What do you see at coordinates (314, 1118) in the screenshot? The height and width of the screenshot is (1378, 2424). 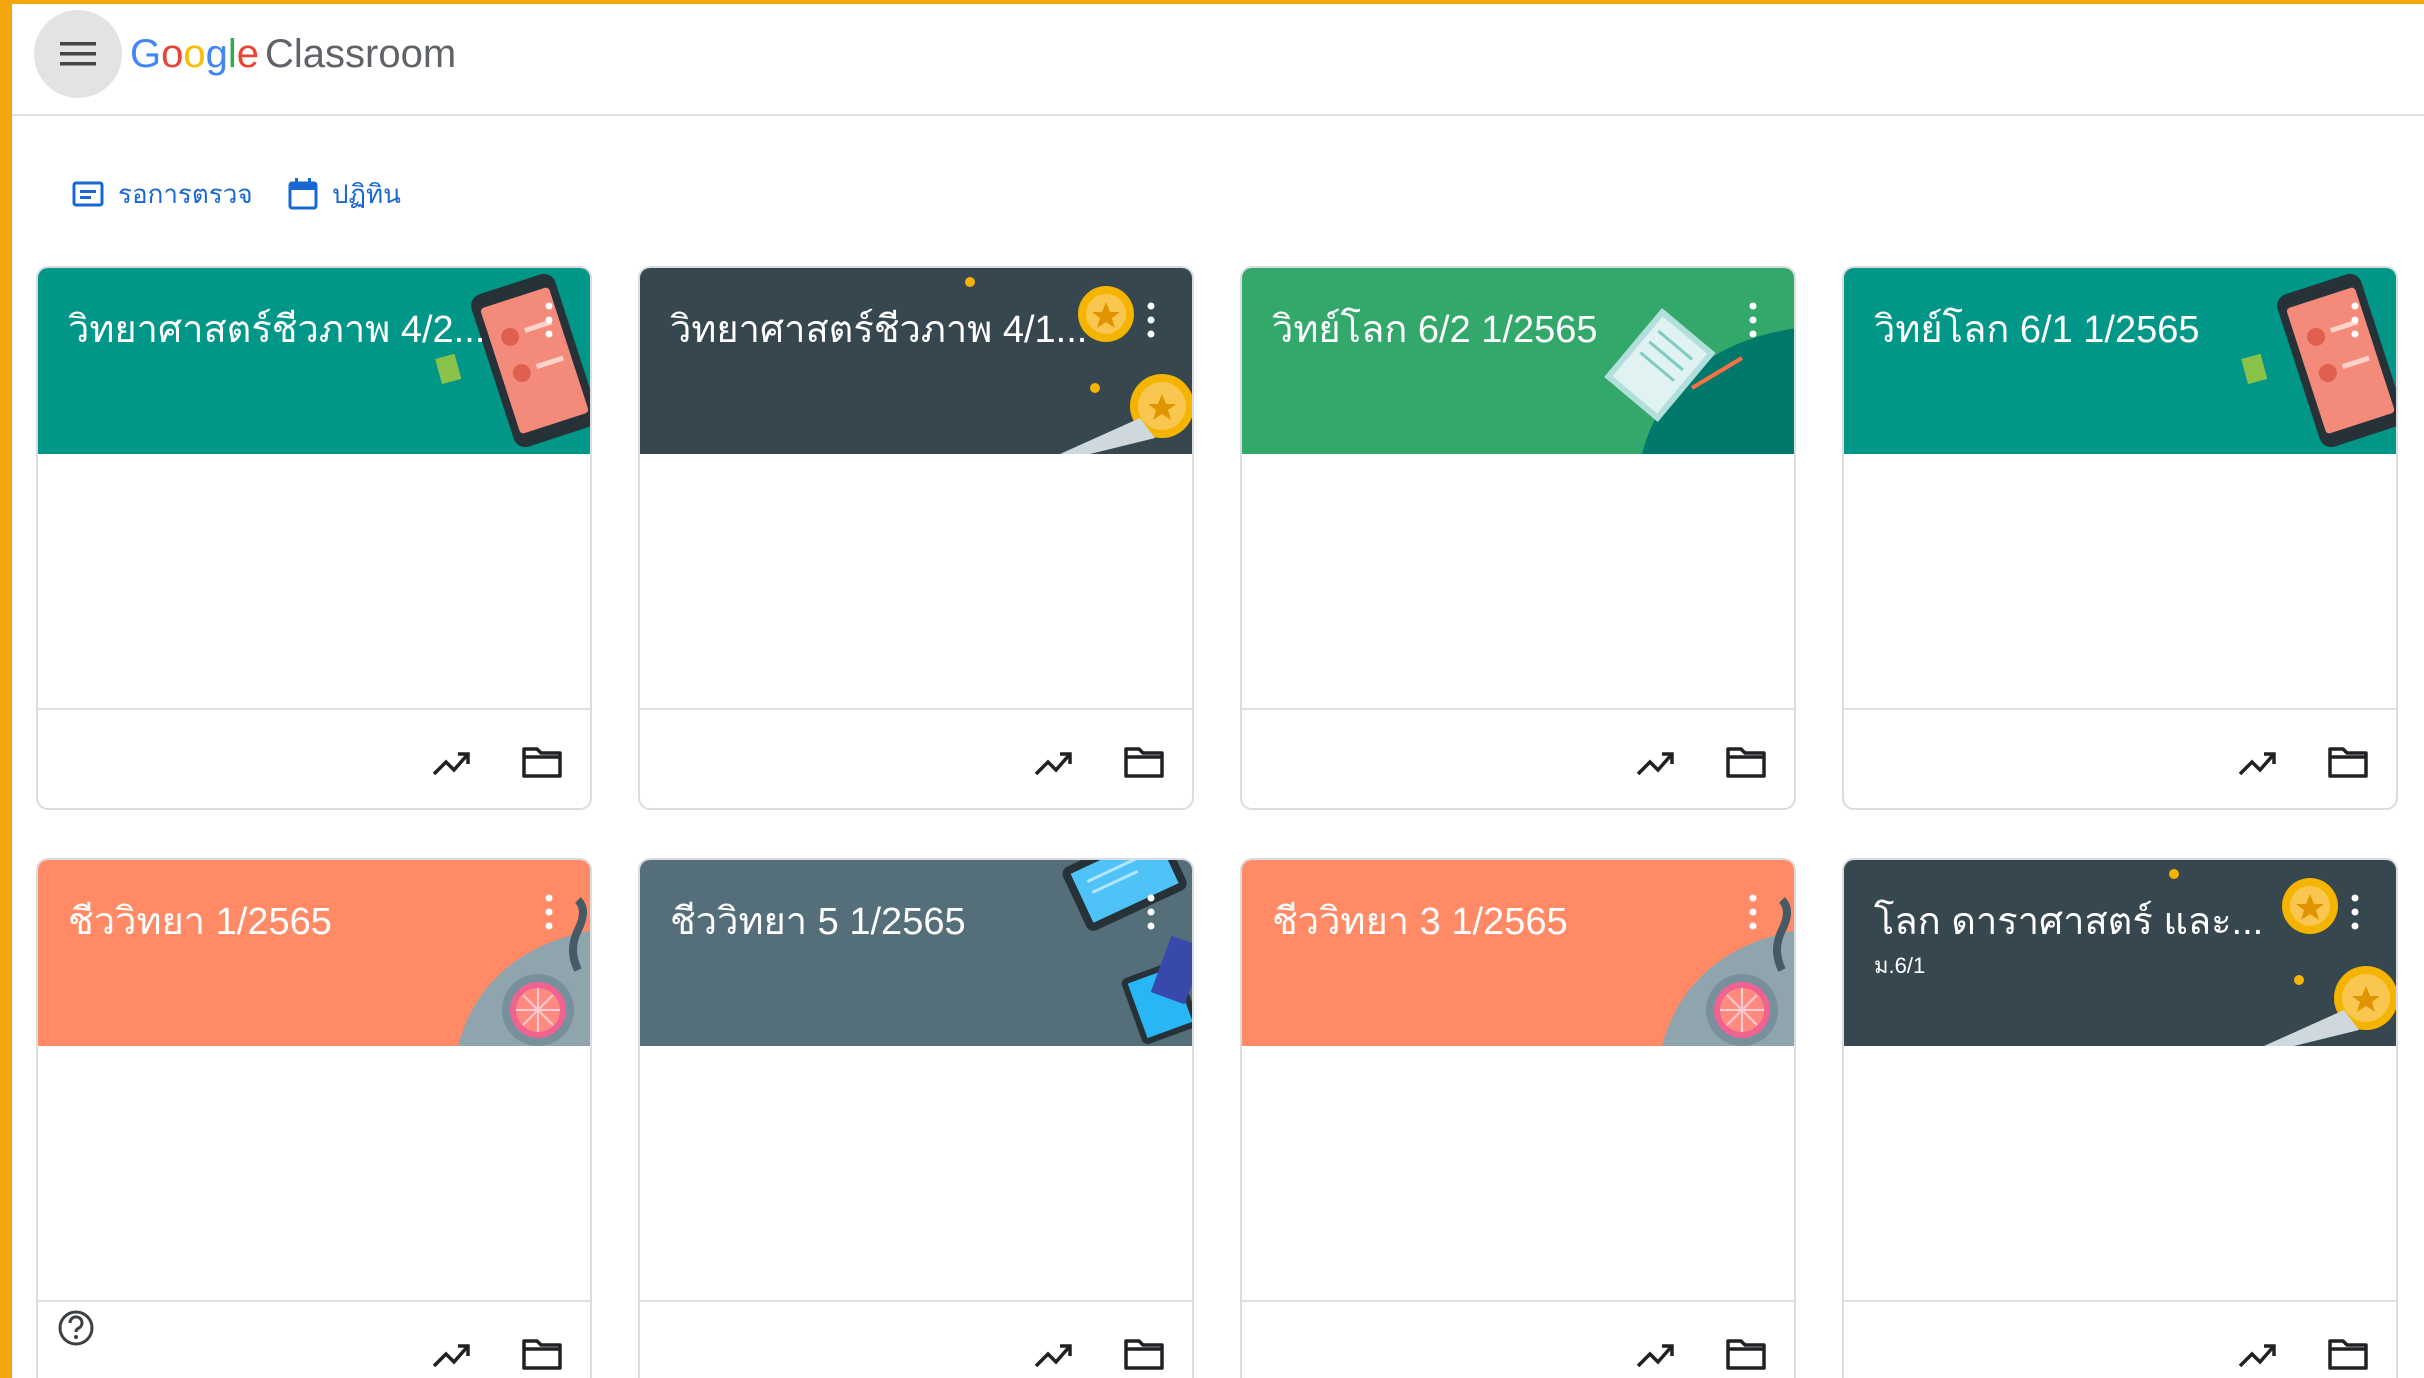 I see `class-card: ชีววิทยา 1/2565` at bounding box center [314, 1118].